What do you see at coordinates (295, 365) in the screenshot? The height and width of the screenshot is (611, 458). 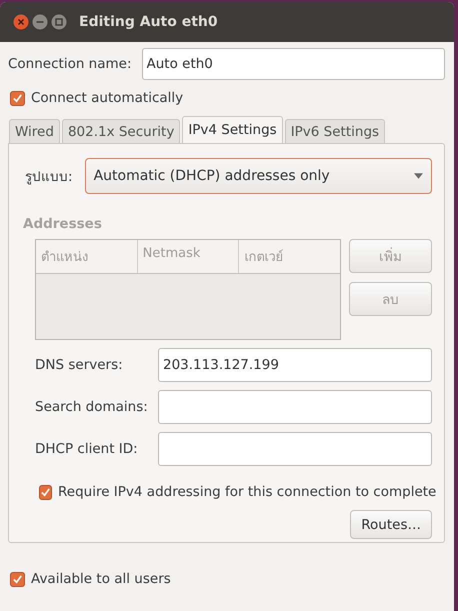 I see `input-field: 203.113.127.199` at bounding box center [295, 365].